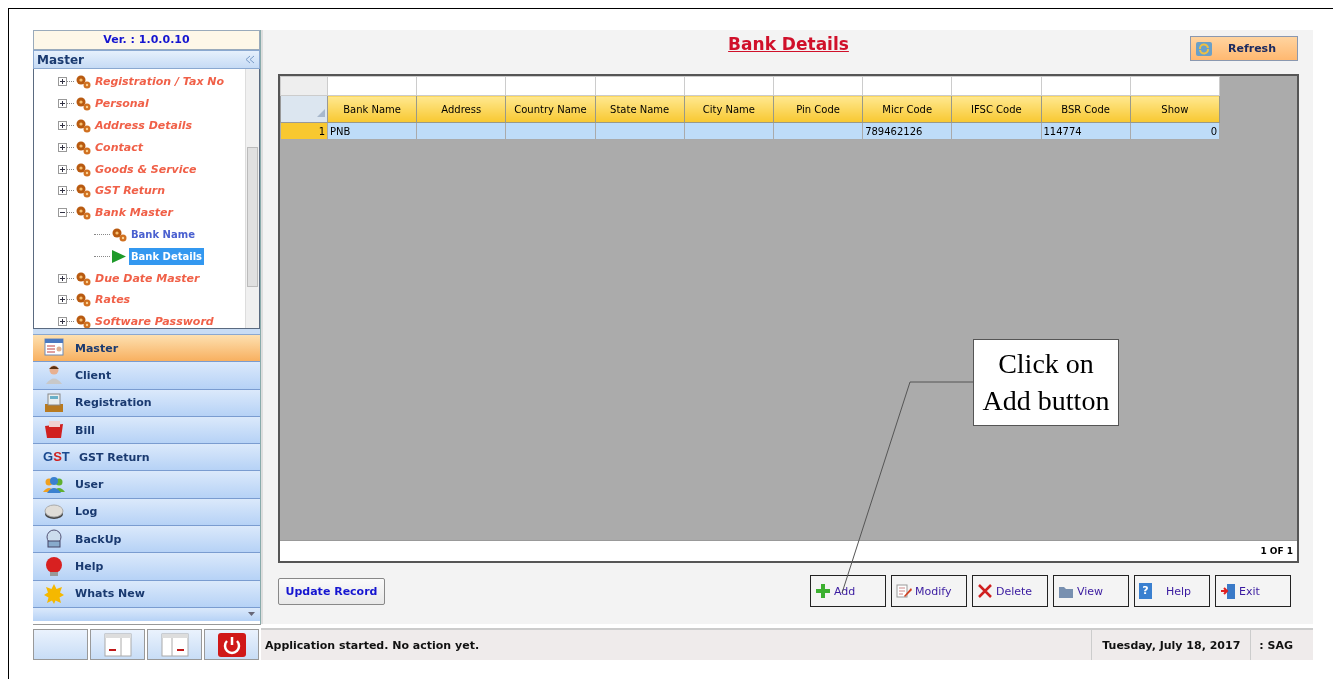  What do you see at coordinates (550, 109) in the screenshot?
I see `column-header: Country Name` at bounding box center [550, 109].